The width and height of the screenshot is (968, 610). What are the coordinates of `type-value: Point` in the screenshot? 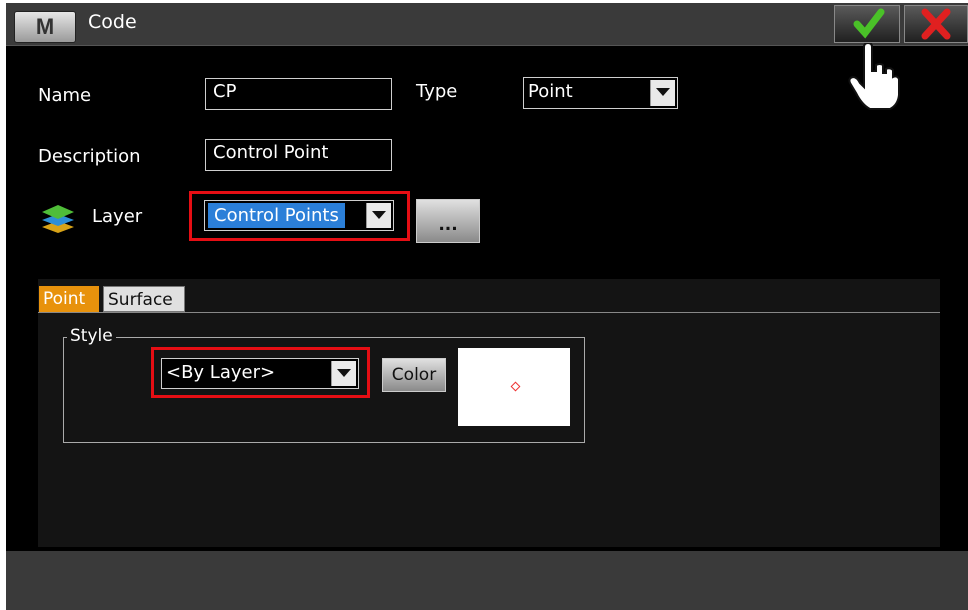 It's located at (550, 91).